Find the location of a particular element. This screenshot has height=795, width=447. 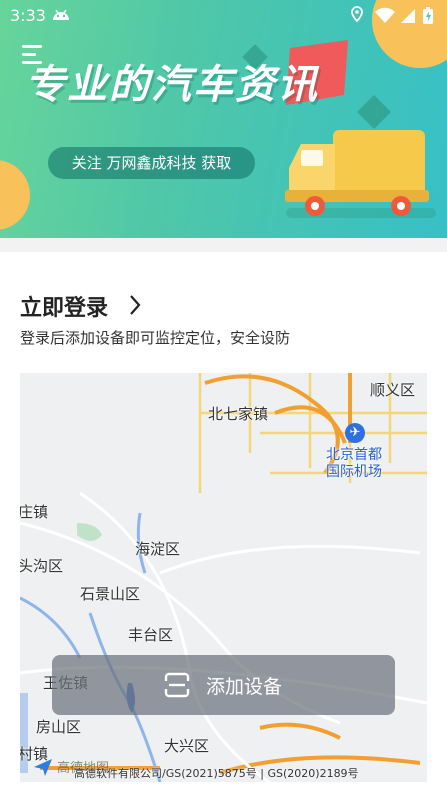

chevron-right-icon is located at coordinates (135, 305).